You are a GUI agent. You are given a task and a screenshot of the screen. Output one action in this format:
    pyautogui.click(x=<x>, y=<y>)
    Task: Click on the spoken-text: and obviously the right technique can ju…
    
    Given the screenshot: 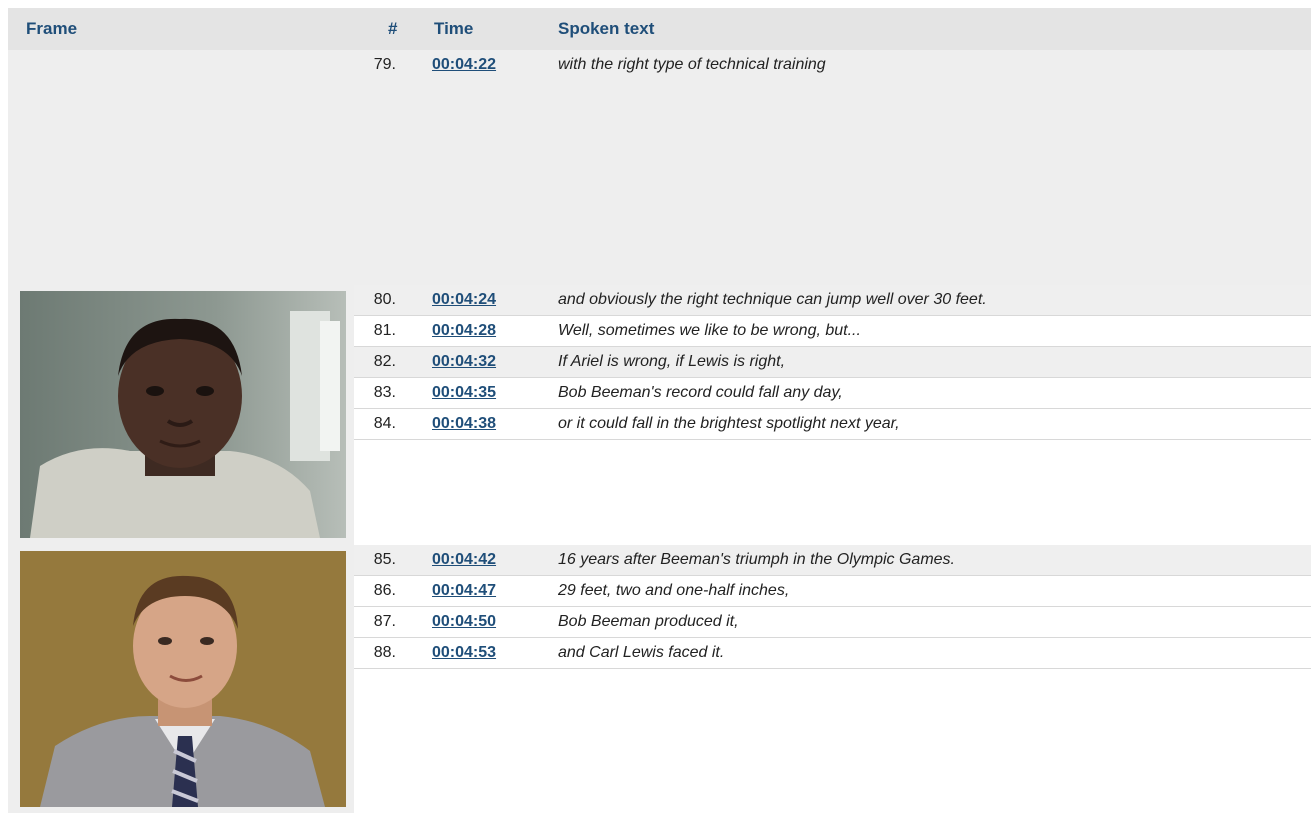 What is the action you would take?
    pyautogui.click(x=772, y=299)
    